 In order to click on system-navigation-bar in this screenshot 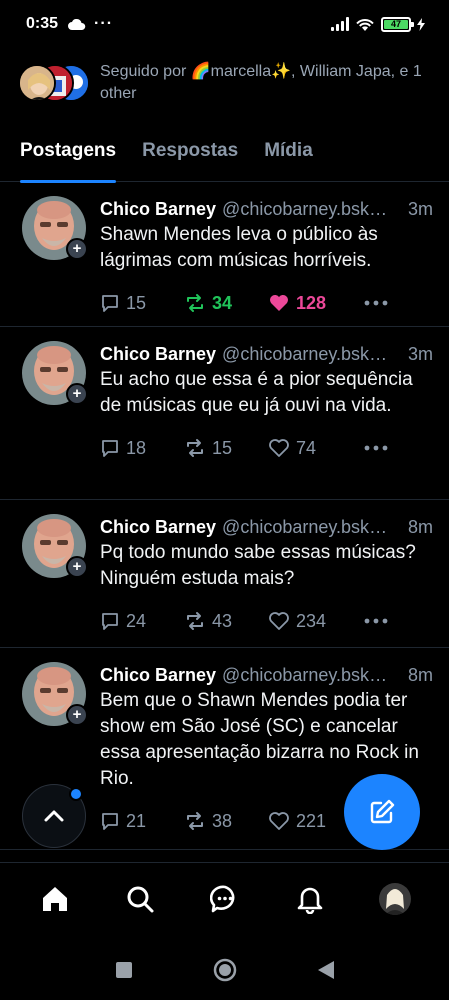, I will do `click(224, 970)`.